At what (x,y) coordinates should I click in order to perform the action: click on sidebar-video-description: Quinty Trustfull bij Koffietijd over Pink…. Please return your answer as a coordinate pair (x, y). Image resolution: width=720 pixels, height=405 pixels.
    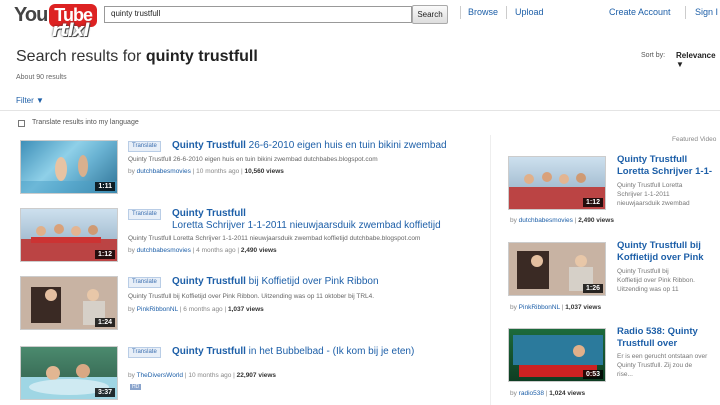
    Looking at the image, I should click on (656, 280).